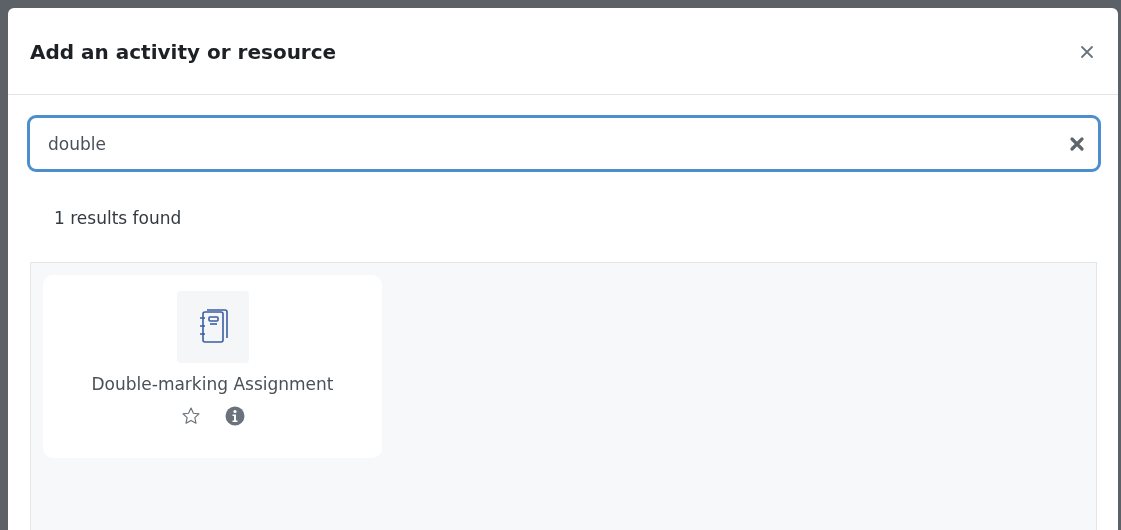  Describe the element at coordinates (212, 384) in the screenshot. I see `activity-name: Double-marking Assignment` at that location.